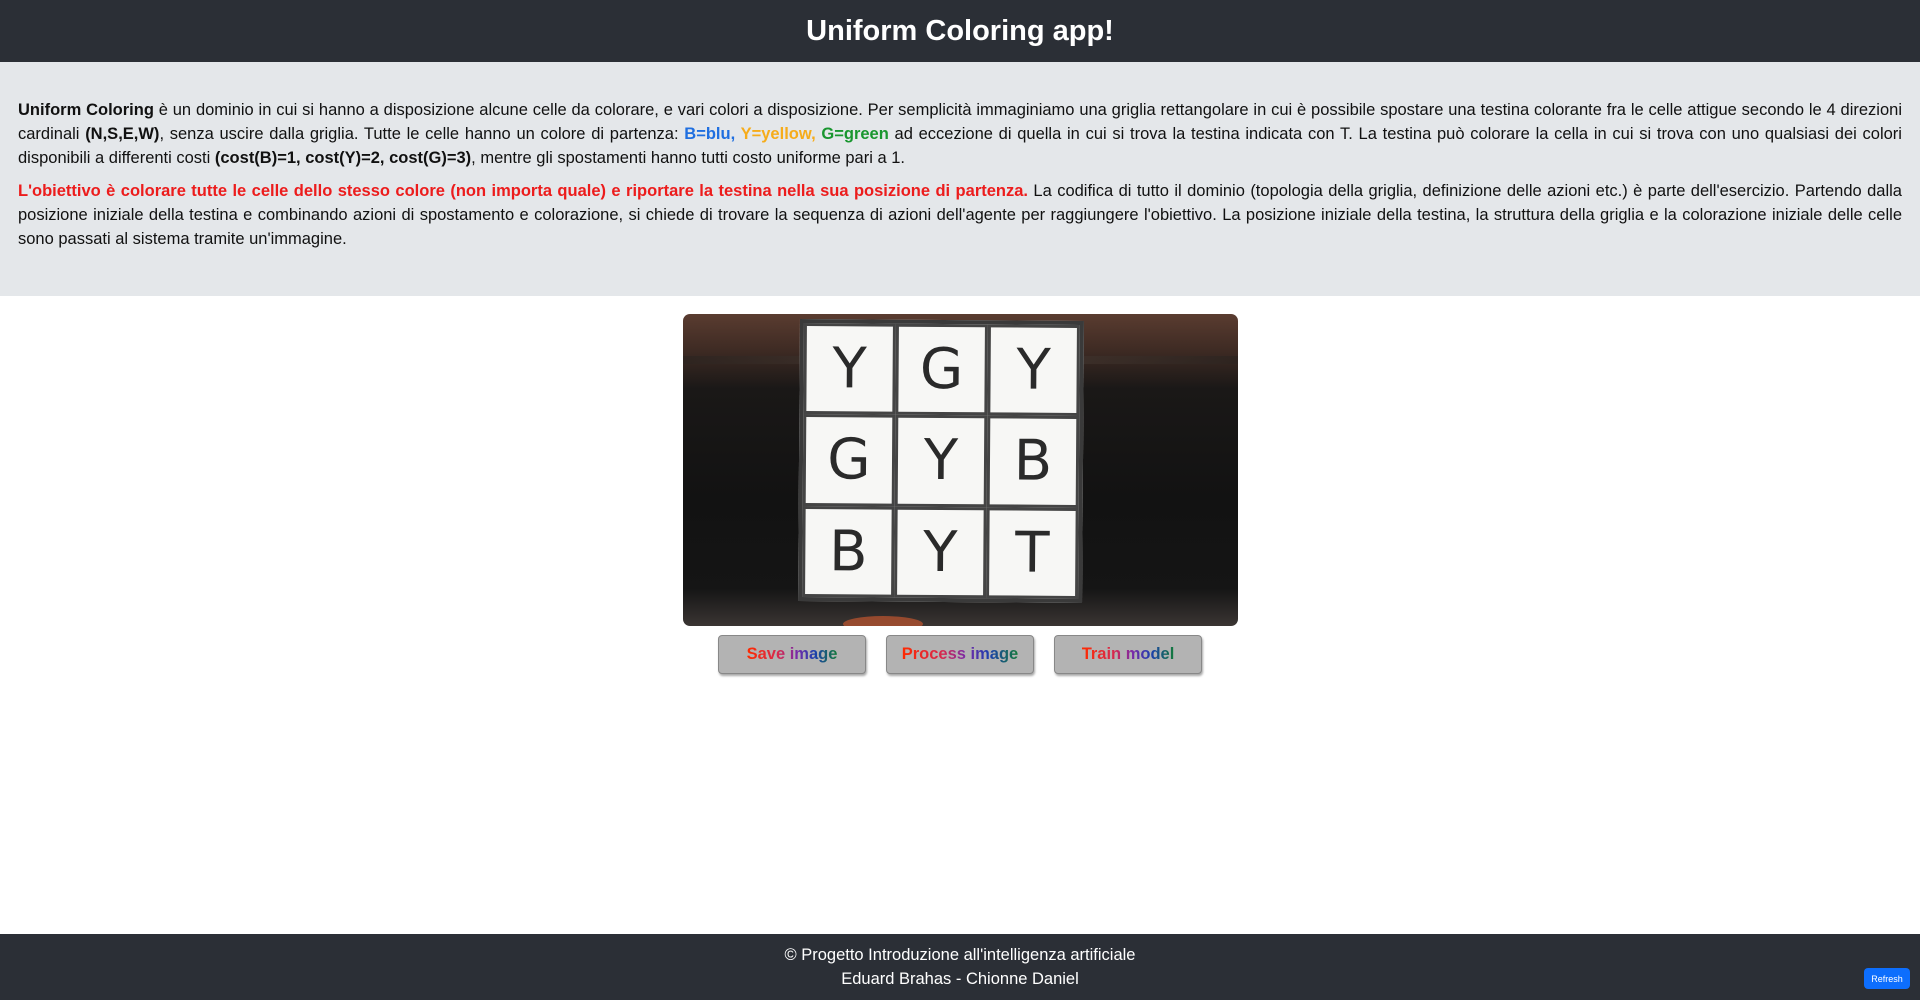 Image resolution: width=1920 pixels, height=1000 pixels. What do you see at coordinates (883, 621) in the screenshot?
I see `photo-light-glow` at bounding box center [883, 621].